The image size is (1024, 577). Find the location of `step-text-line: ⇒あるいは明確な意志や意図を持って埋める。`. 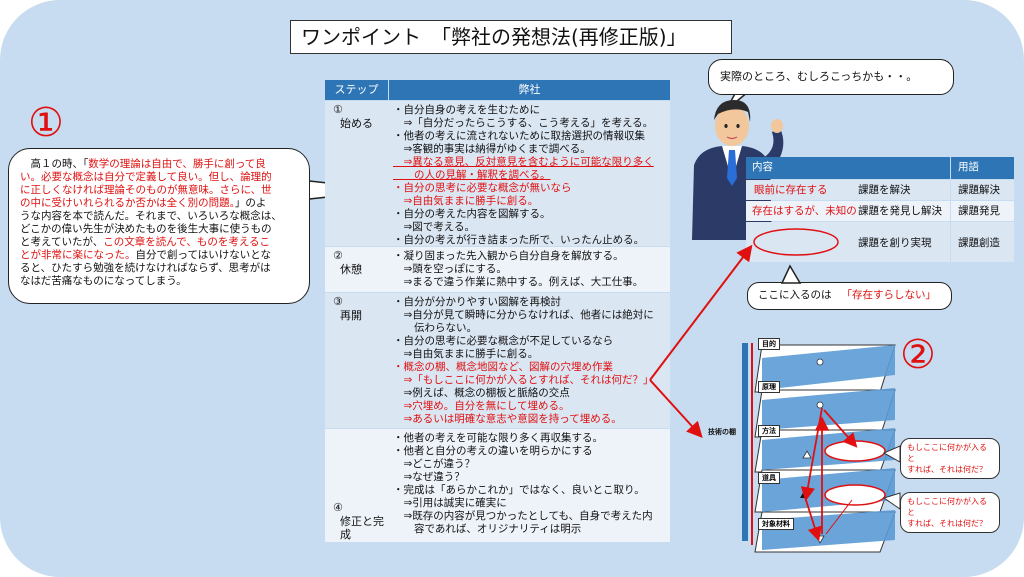

step-text-line: ⇒あるいは明確な意志や意図を持って埋める。 is located at coordinates (507, 419).